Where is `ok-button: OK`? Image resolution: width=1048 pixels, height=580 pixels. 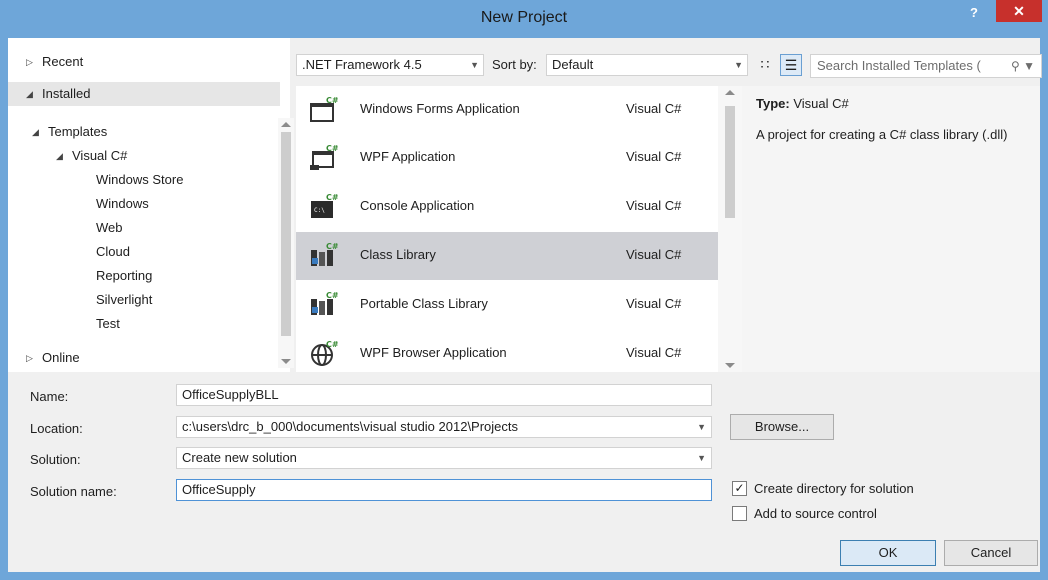 ok-button: OK is located at coordinates (888, 553).